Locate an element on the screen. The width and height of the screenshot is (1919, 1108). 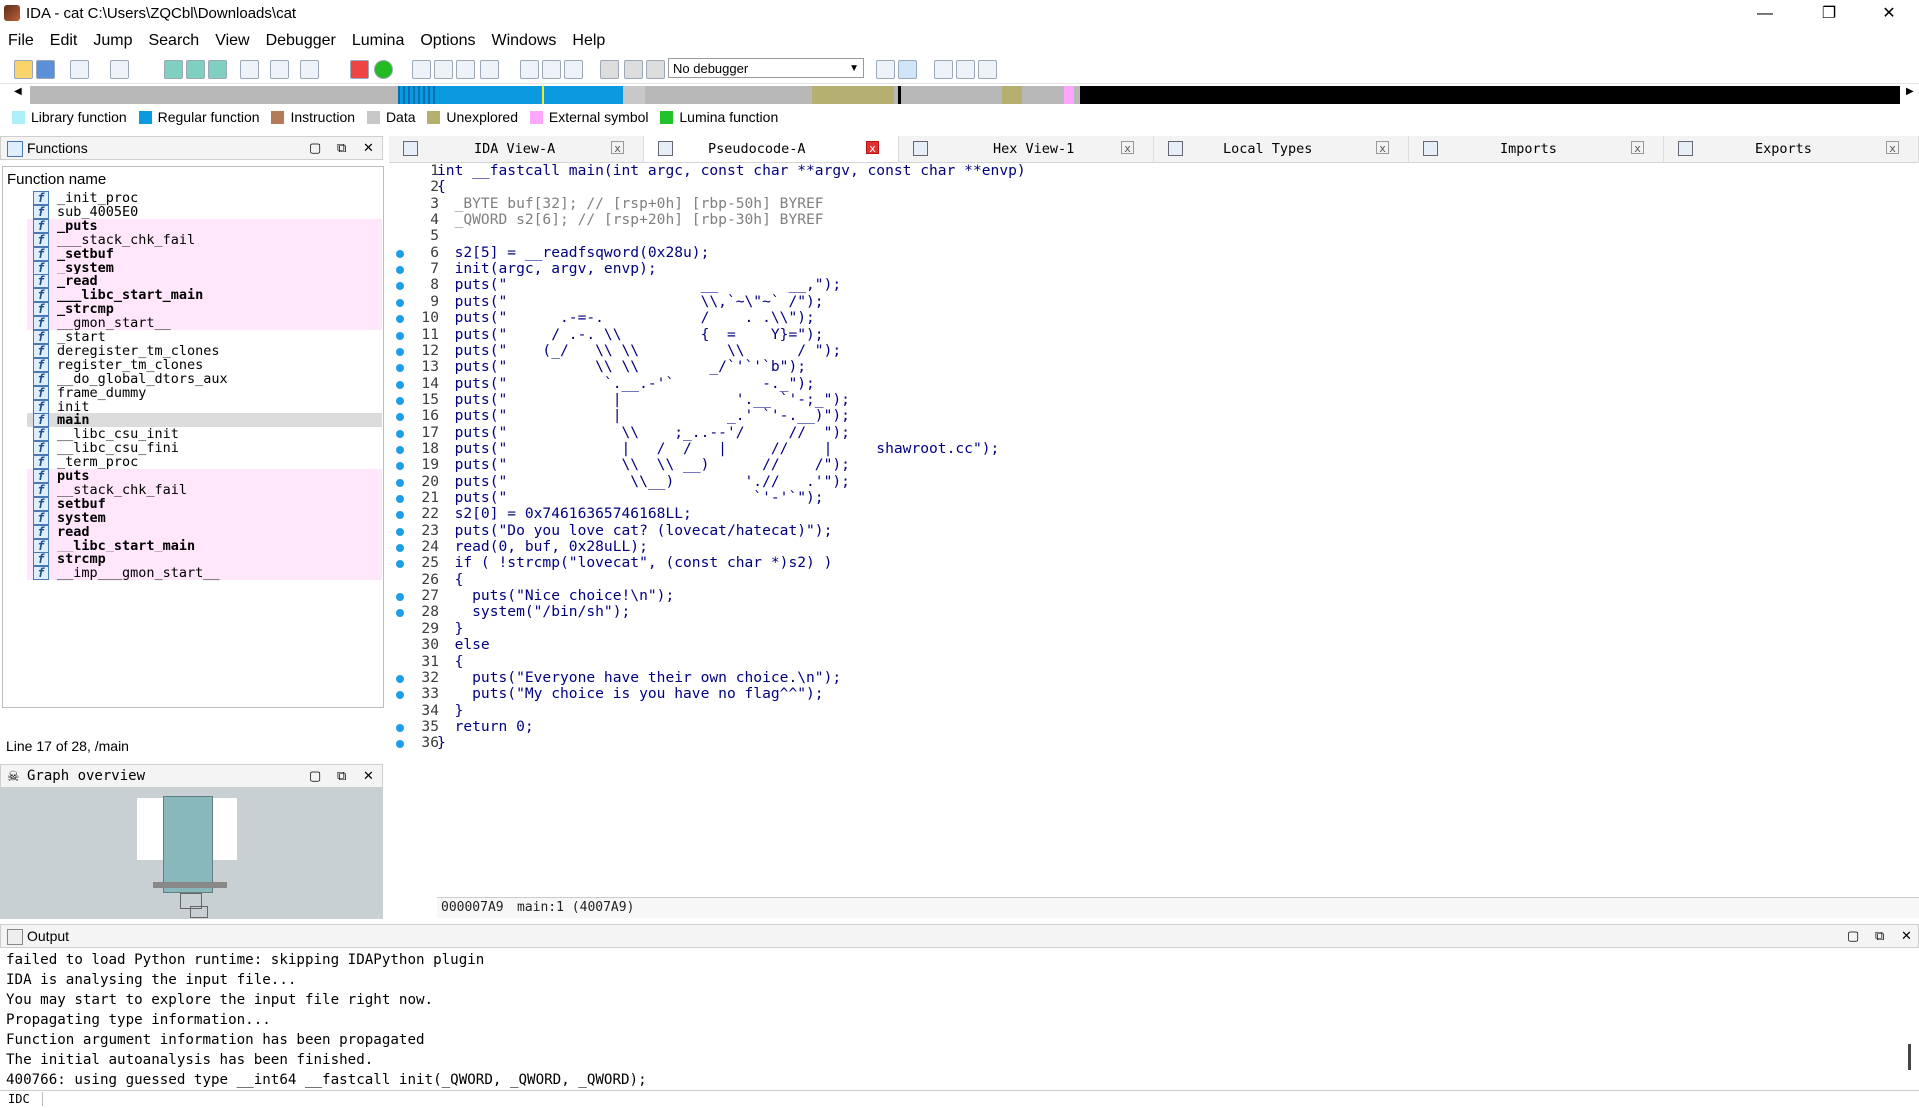
menu-windows: Windows is located at coordinates (523, 39).